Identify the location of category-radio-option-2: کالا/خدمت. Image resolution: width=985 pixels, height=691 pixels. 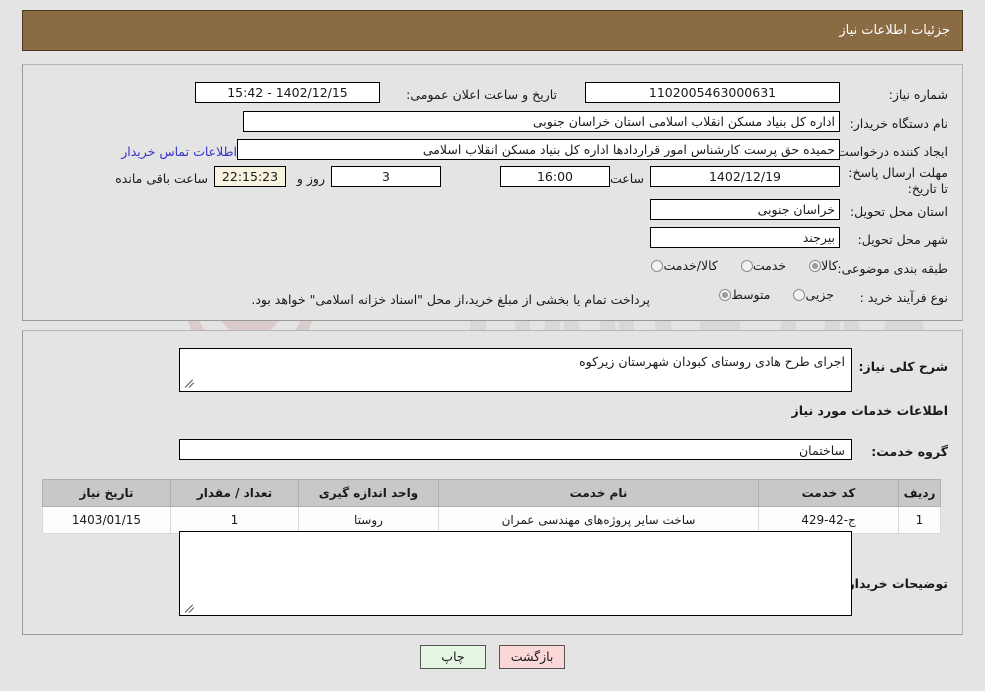
(682, 265).